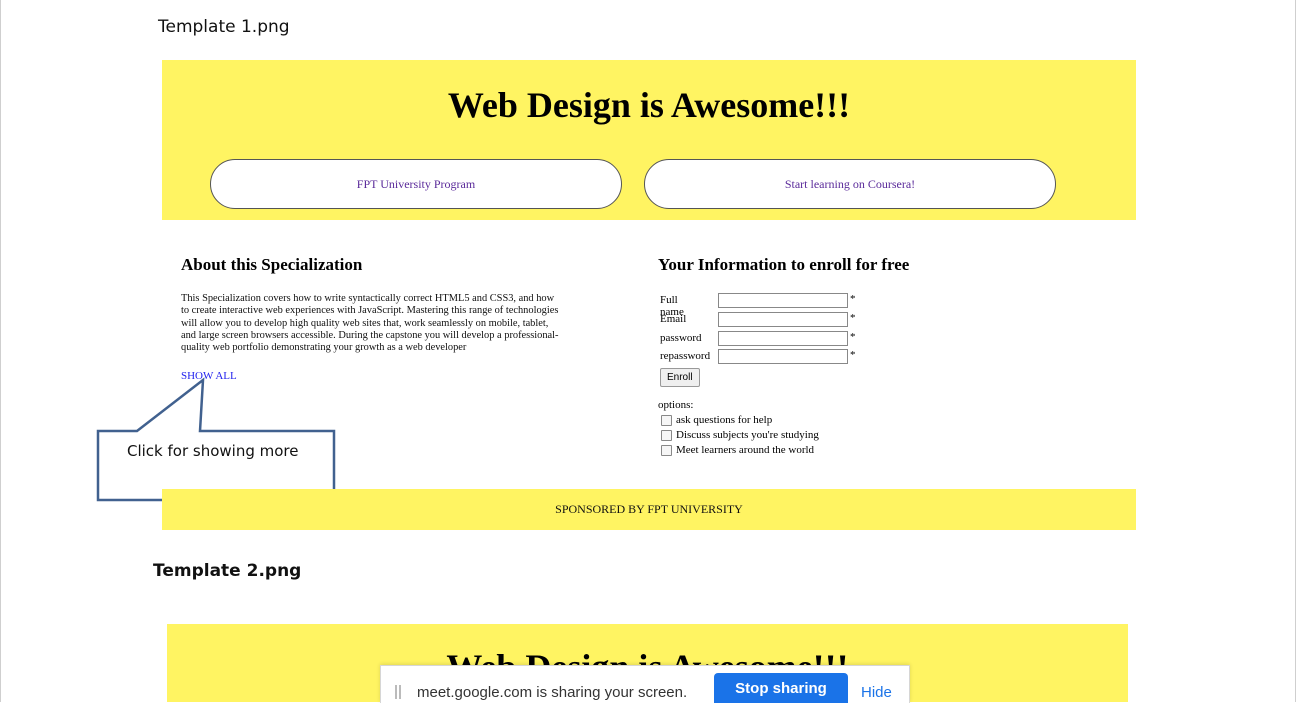 Image resolution: width=1298 pixels, height=703 pixels. Describe the element at coordinates (213, 451) in the screenshot. I see `callout-text: Click for showing more` at that location.